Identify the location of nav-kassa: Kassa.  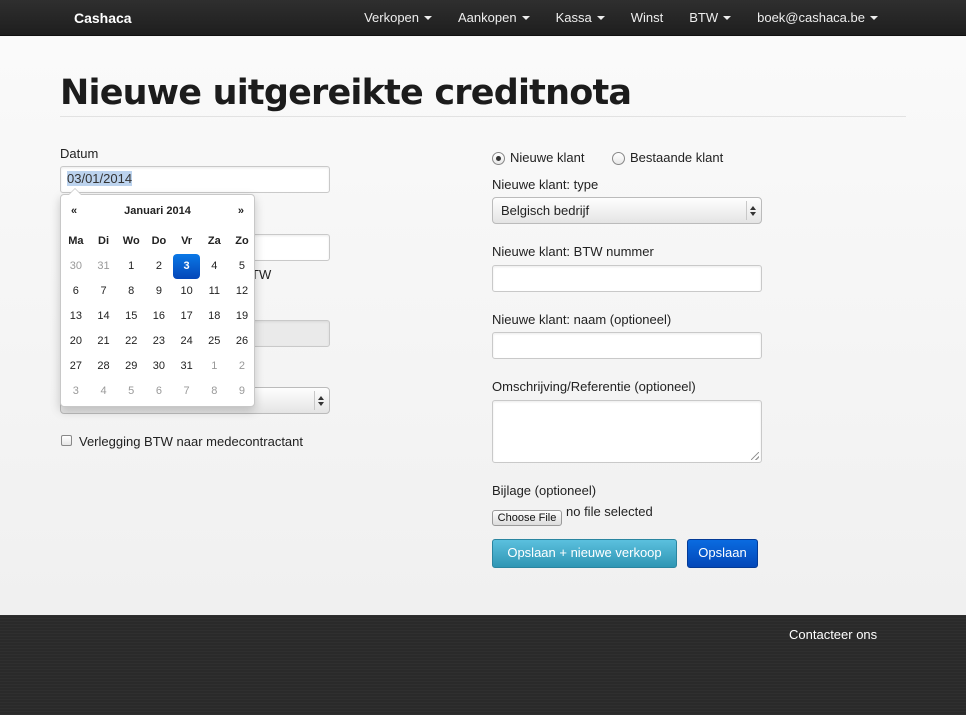
(580, 18).